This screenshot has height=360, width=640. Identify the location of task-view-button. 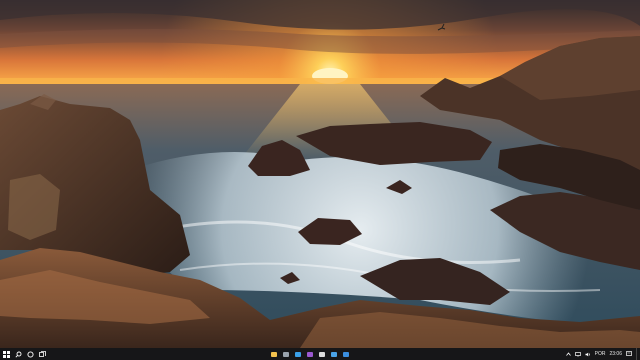
(42, 354).